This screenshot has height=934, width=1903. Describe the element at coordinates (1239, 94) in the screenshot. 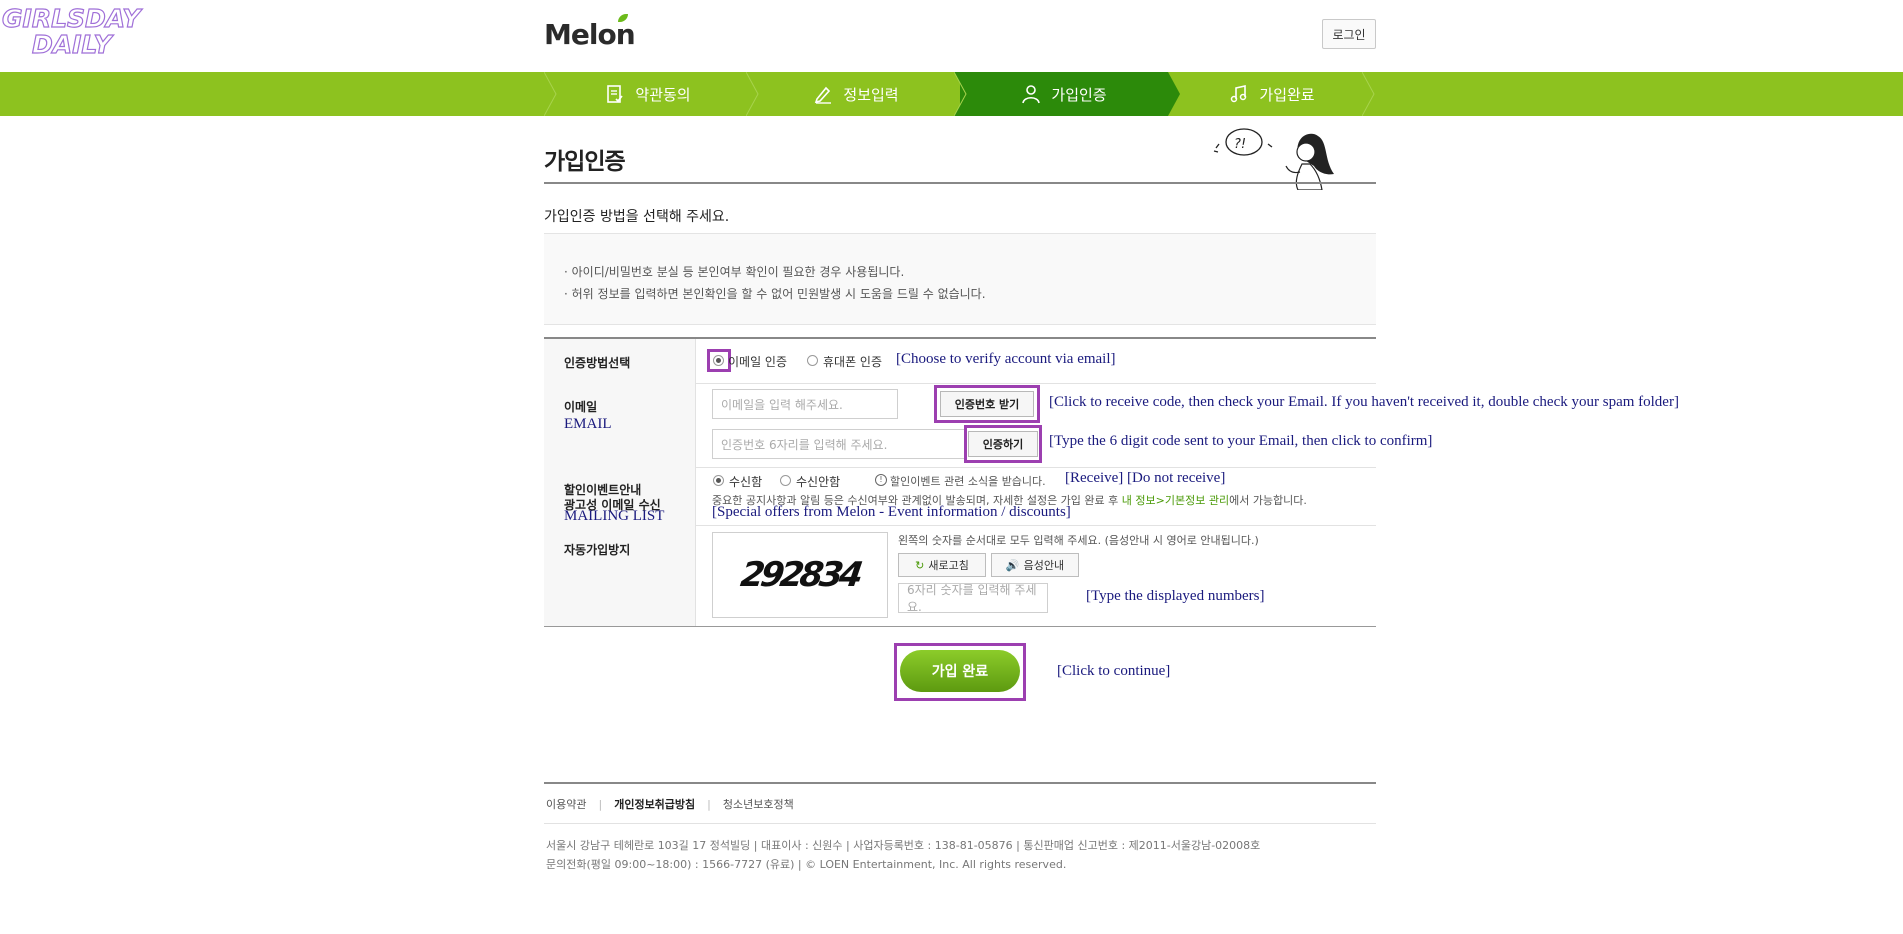

I see `music-note-icon` at that location.